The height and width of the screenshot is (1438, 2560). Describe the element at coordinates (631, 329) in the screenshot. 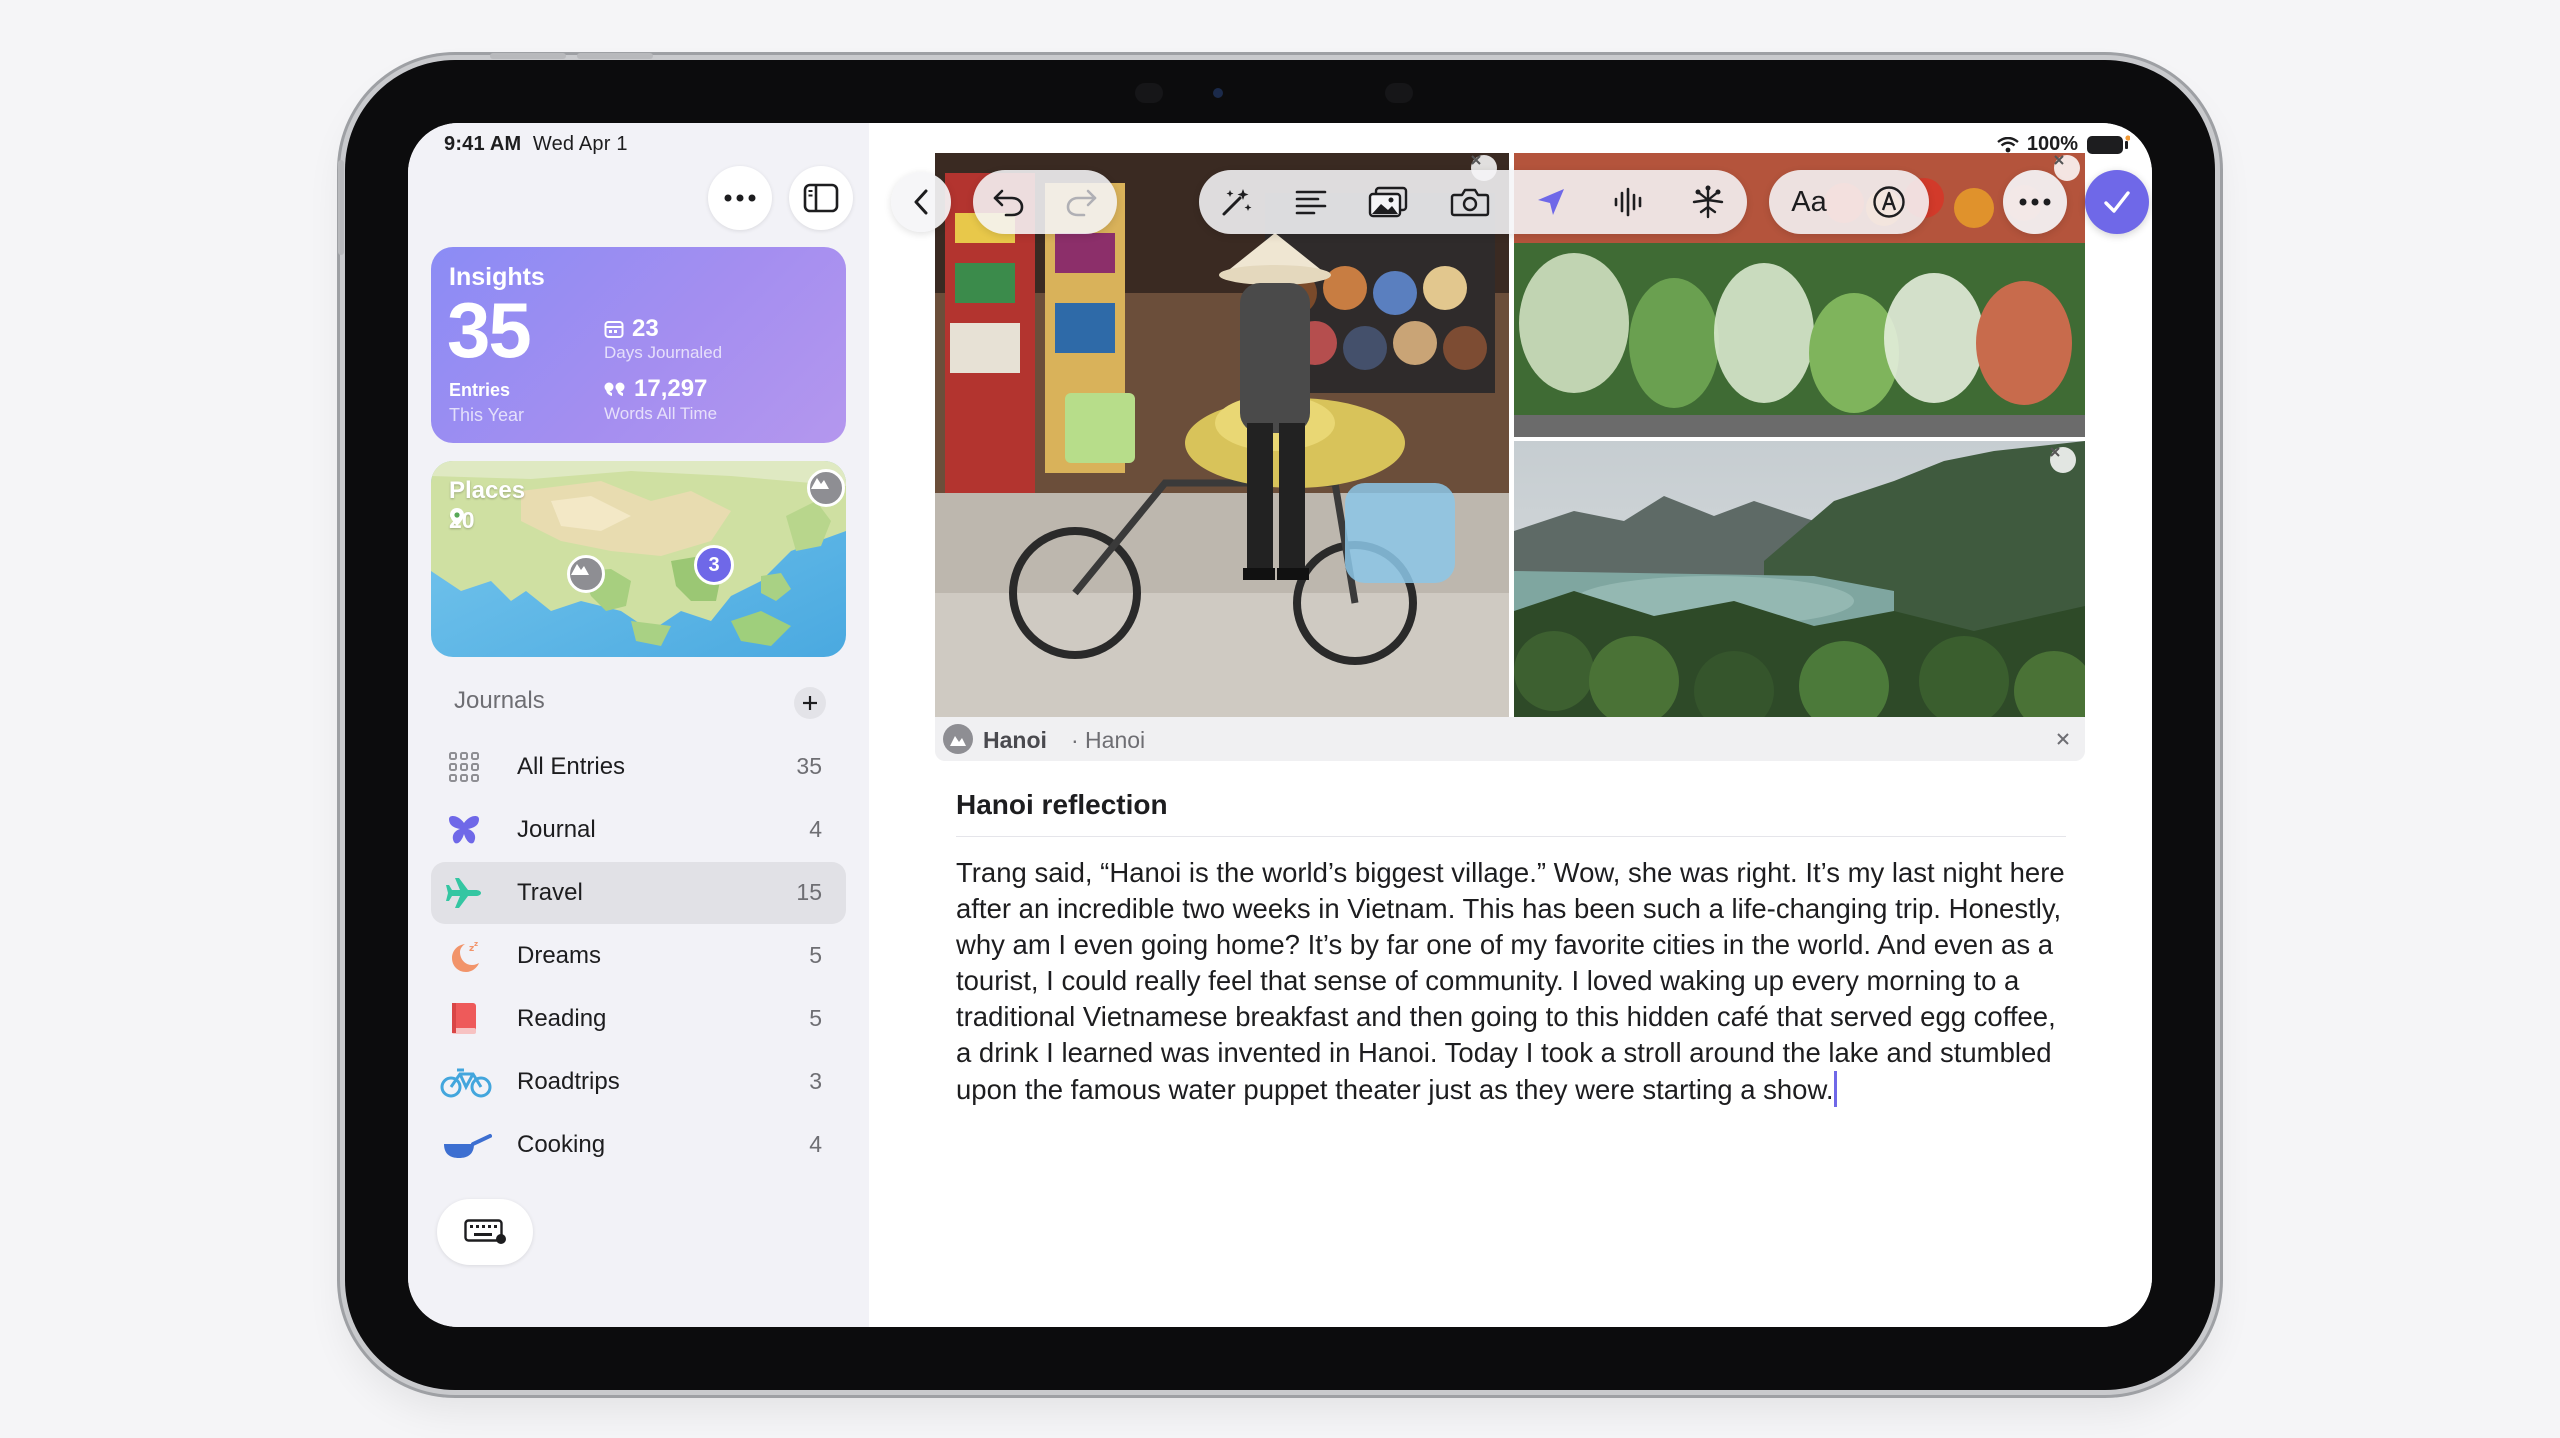

I see `days-journaled-value: 23` at that location.